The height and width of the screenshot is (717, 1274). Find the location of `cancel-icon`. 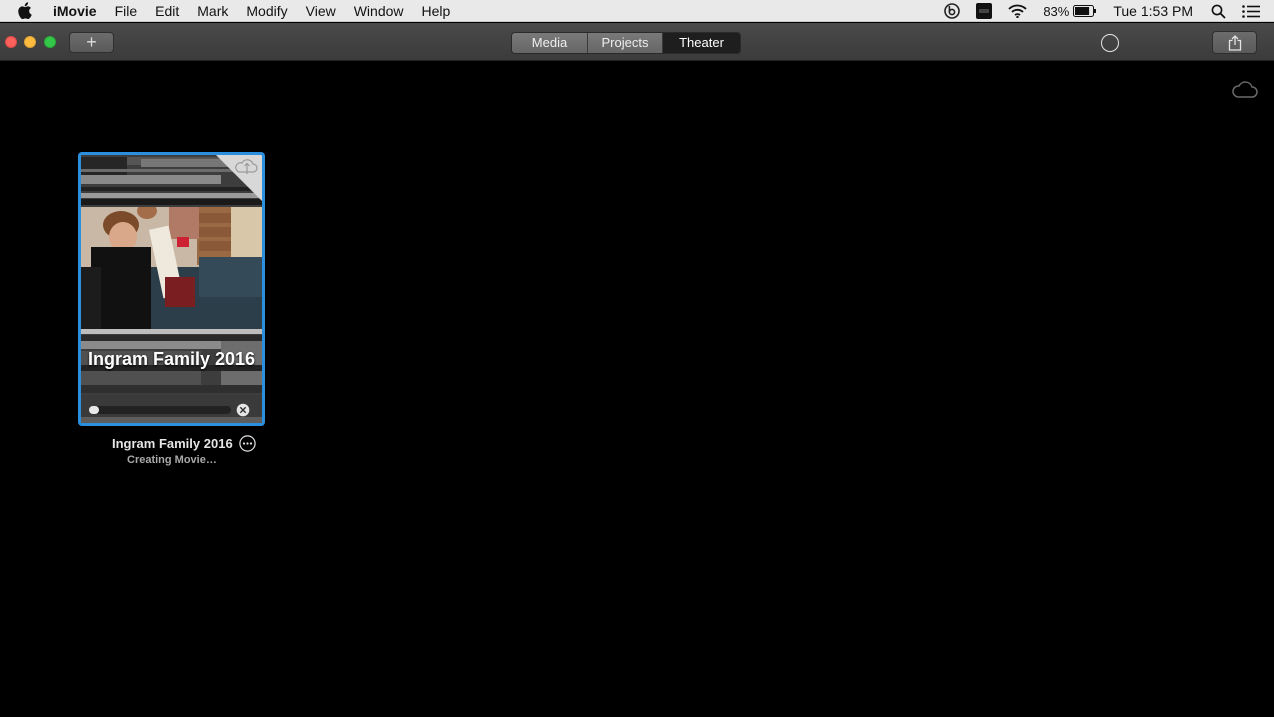

cancel-icon is located at coordinates (243, 410).